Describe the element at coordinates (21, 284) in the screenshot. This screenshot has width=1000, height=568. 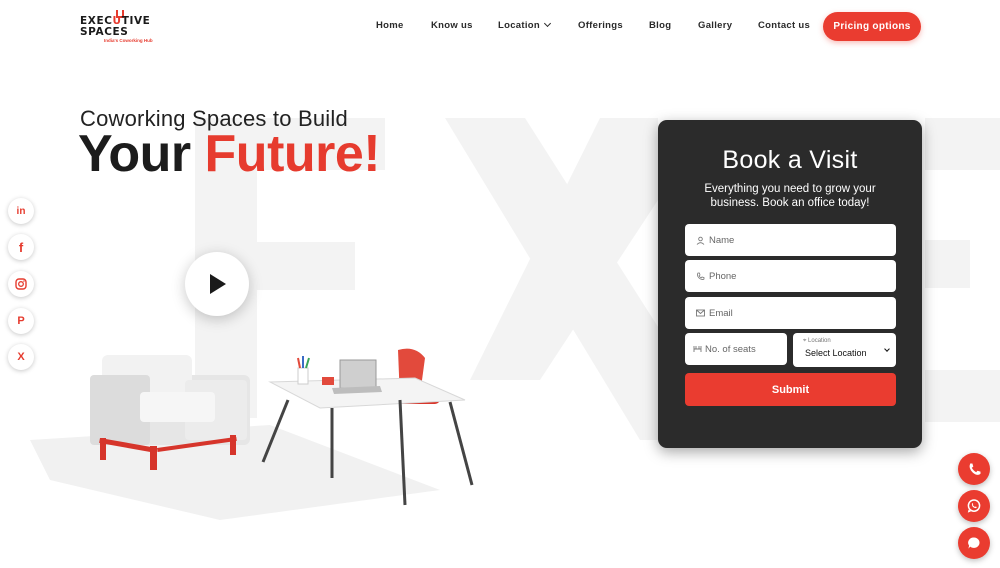
I see `instagram-icon` at that location.